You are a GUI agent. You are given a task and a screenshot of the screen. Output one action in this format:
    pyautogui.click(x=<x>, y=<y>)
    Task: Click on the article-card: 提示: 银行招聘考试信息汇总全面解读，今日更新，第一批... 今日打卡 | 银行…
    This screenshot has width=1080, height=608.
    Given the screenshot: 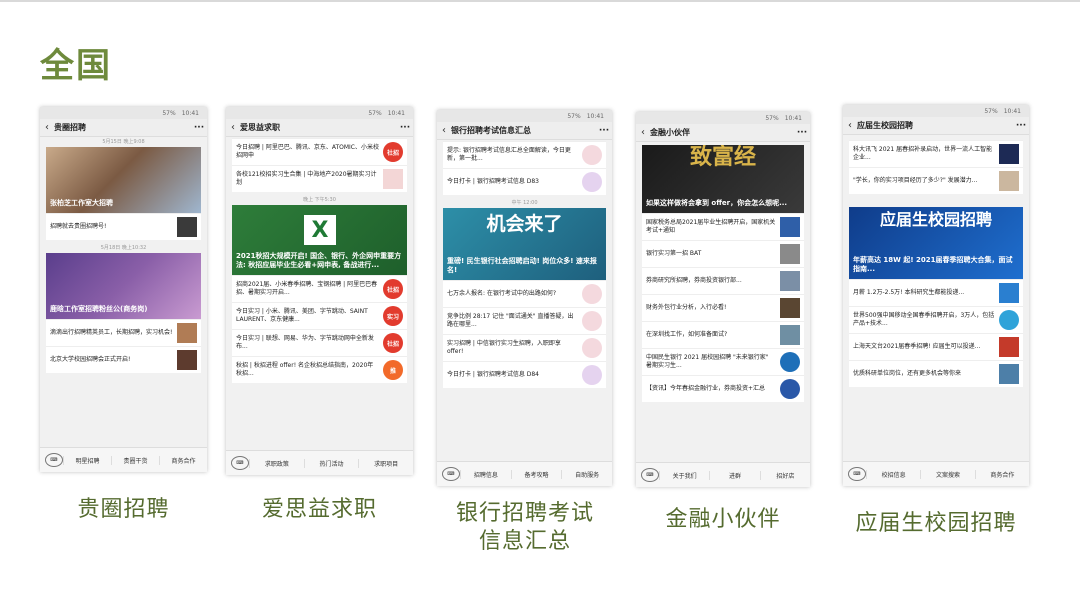 What is the action you would take?
    pyautogui.click(x=524, y=168)
    